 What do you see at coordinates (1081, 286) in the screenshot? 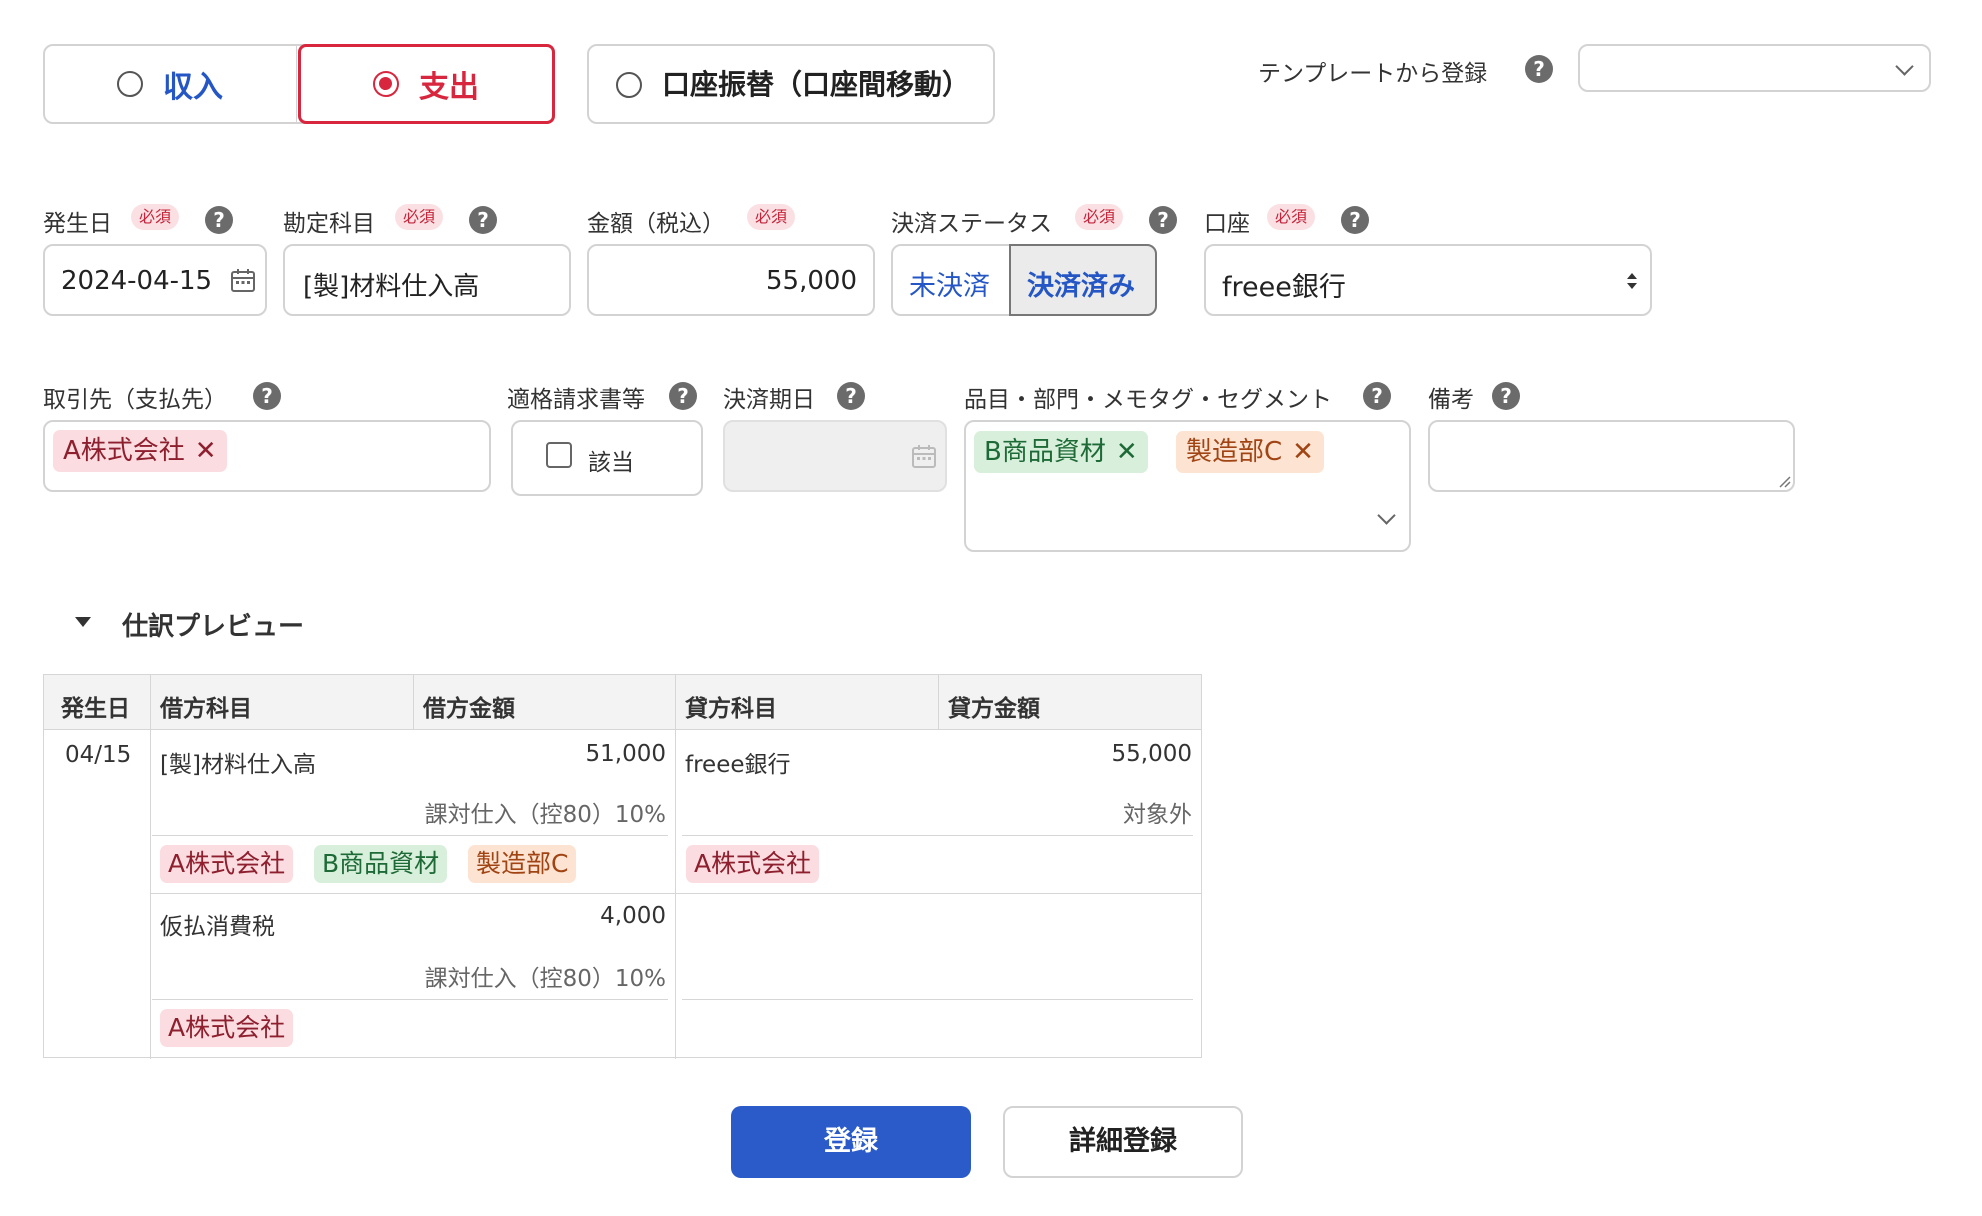
I see `status-settled-label: 決済済み` at bounding box center [1081, 286].